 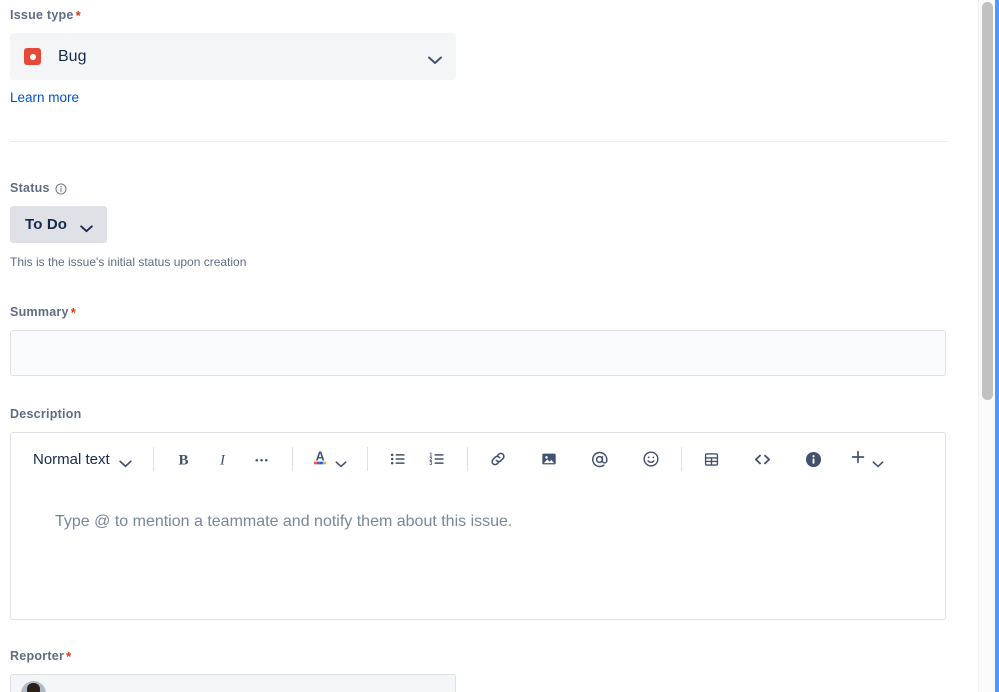 I want to click on bulleted-list-icon, so click(x=398, y=459).